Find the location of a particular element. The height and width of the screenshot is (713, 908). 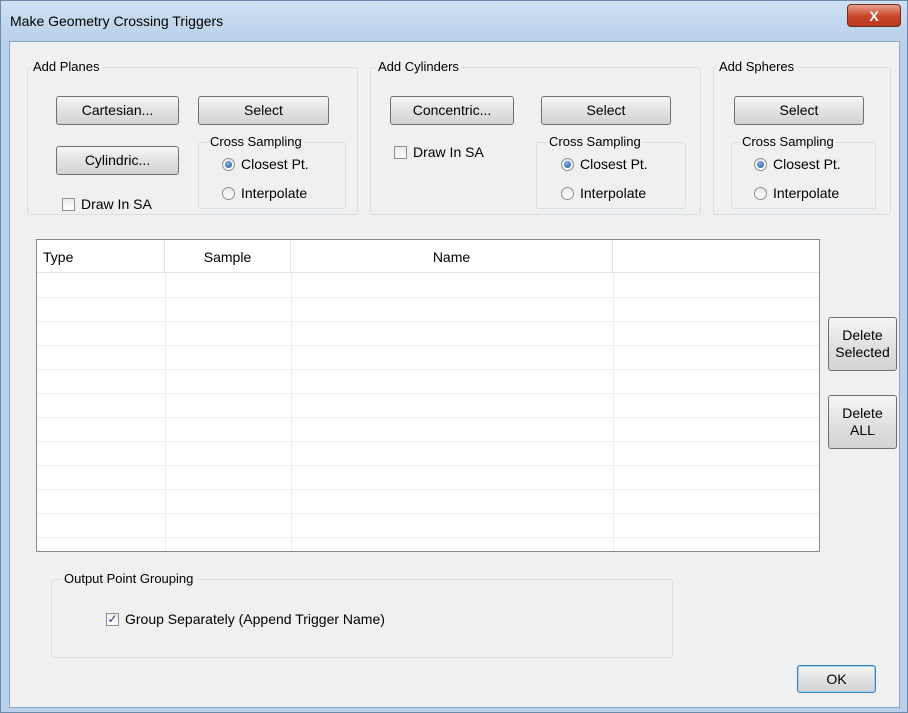

planes-draw-in-sa-checkbox: Draw In SA is located at coordinates (107, 204).